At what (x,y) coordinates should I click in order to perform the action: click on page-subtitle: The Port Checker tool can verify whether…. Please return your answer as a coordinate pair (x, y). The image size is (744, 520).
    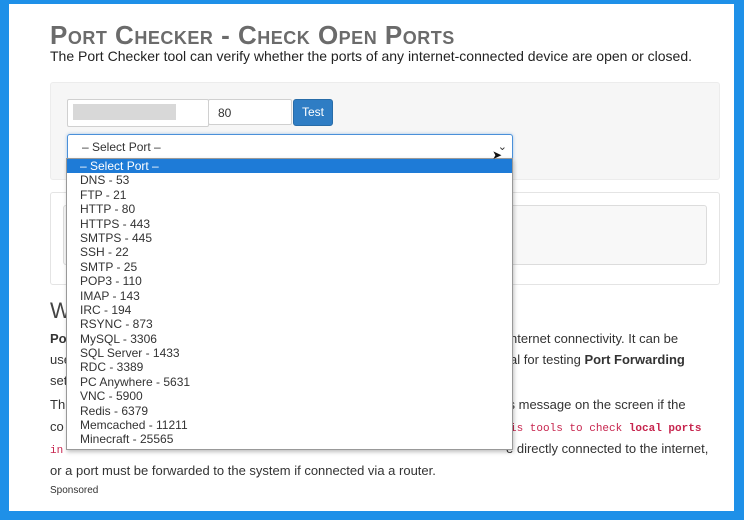
    Looking at the image, I should click on (371, 56).